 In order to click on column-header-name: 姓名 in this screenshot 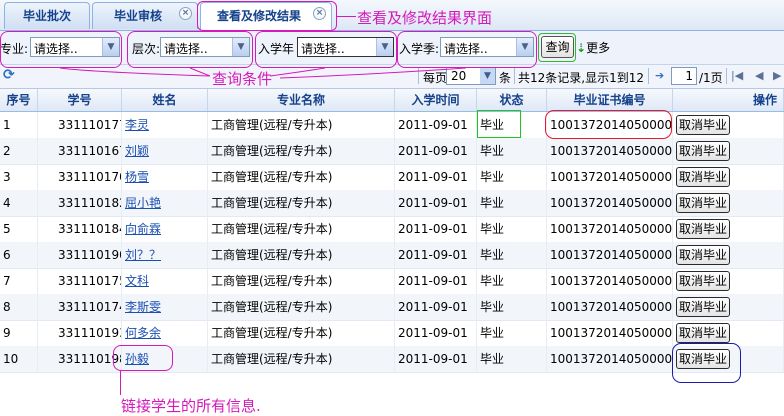, I will do `click(165, 100)`.